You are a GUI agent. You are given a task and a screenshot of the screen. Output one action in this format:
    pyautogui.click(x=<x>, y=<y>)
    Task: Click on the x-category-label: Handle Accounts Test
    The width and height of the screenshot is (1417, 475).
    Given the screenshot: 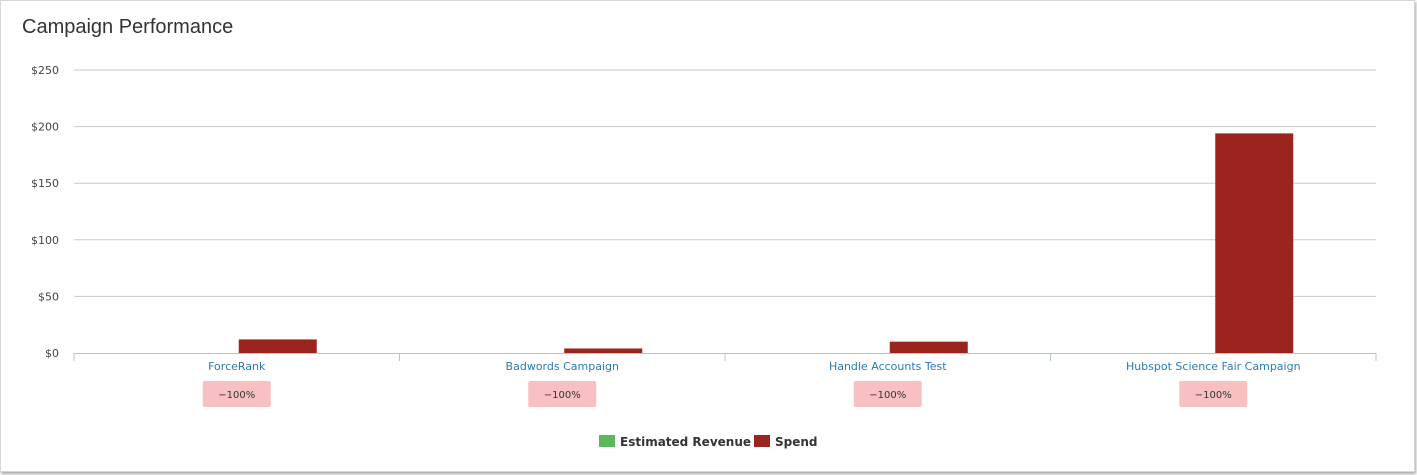 What is the action you would take?
    pyautogui.click(x=888, y=366)
    